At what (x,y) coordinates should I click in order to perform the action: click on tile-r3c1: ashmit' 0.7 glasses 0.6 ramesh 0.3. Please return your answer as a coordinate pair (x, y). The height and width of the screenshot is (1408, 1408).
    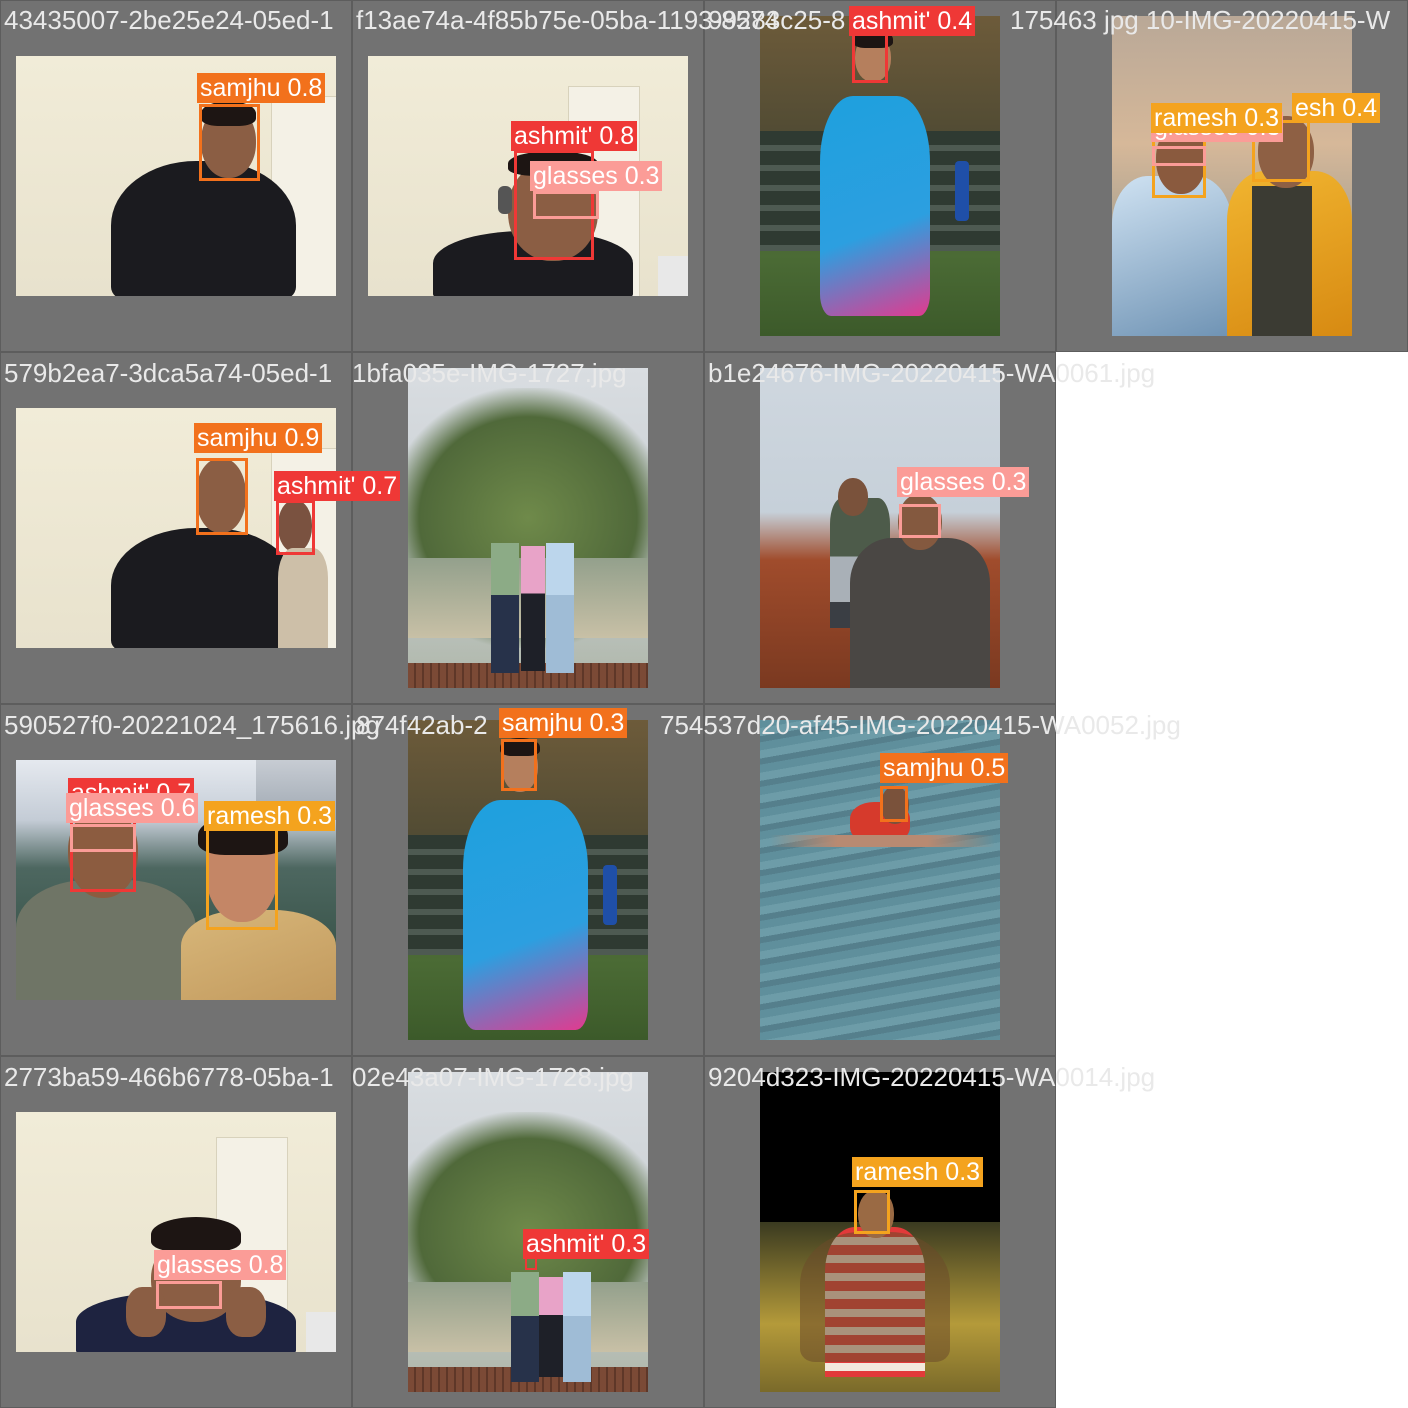
    Looking at the image, I should click on (176, 880).